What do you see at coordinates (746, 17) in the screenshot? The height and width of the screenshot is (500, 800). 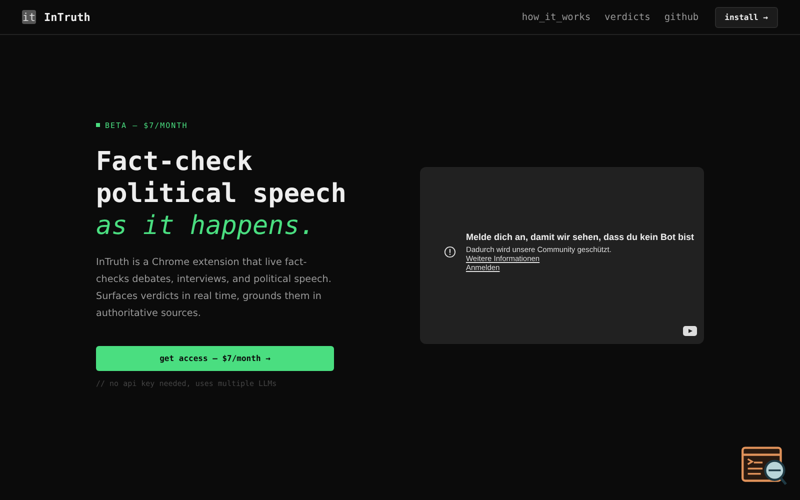 I see `install-button: install →` at bounding box center [746, 17].